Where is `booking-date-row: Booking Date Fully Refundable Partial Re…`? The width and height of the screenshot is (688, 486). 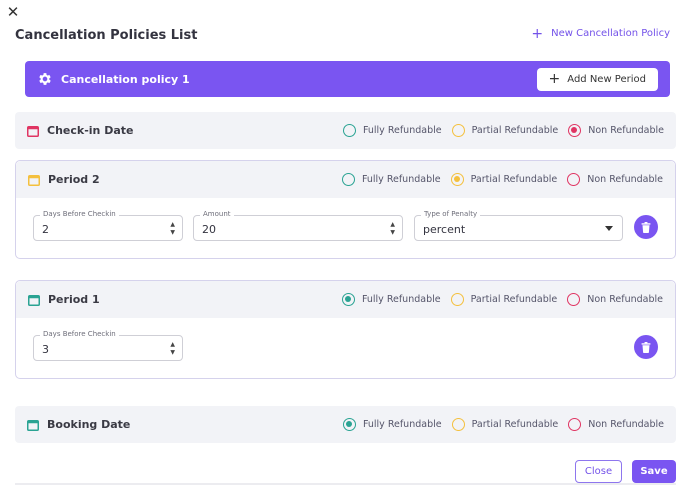
booking-date-row: Booking Date Fully Refundable Partial Re… is located at coordinates (345, 424).